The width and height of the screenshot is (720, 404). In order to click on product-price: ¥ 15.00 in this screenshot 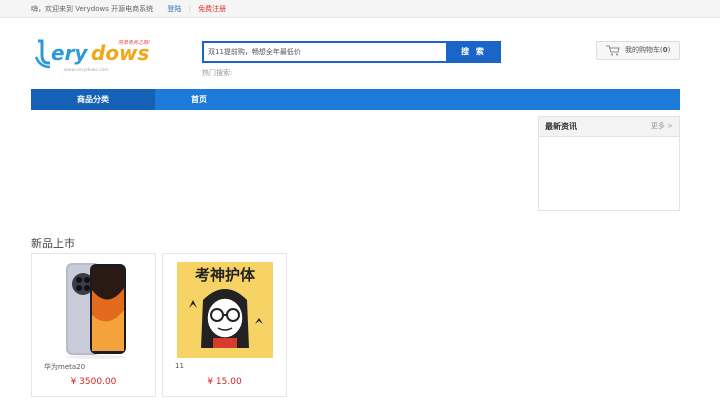, I will do `click(224, 382)`.